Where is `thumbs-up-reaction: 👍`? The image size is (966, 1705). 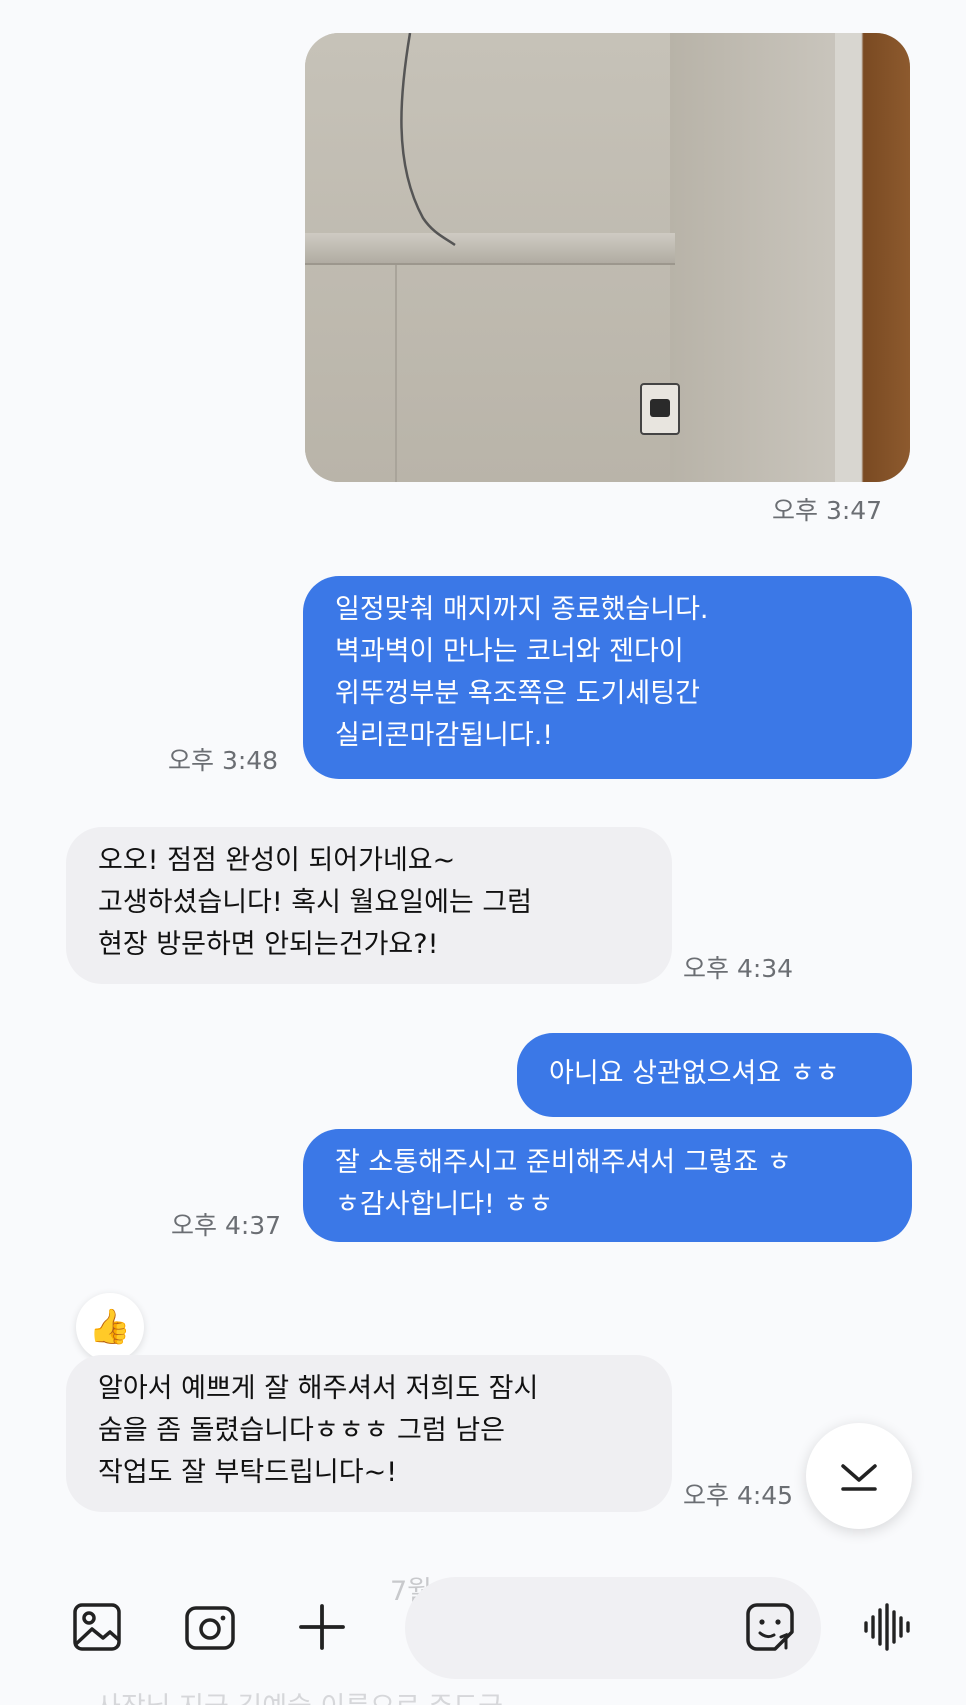 thumbs-up-reaction: 👍 is located at coordinates (110, 1327).